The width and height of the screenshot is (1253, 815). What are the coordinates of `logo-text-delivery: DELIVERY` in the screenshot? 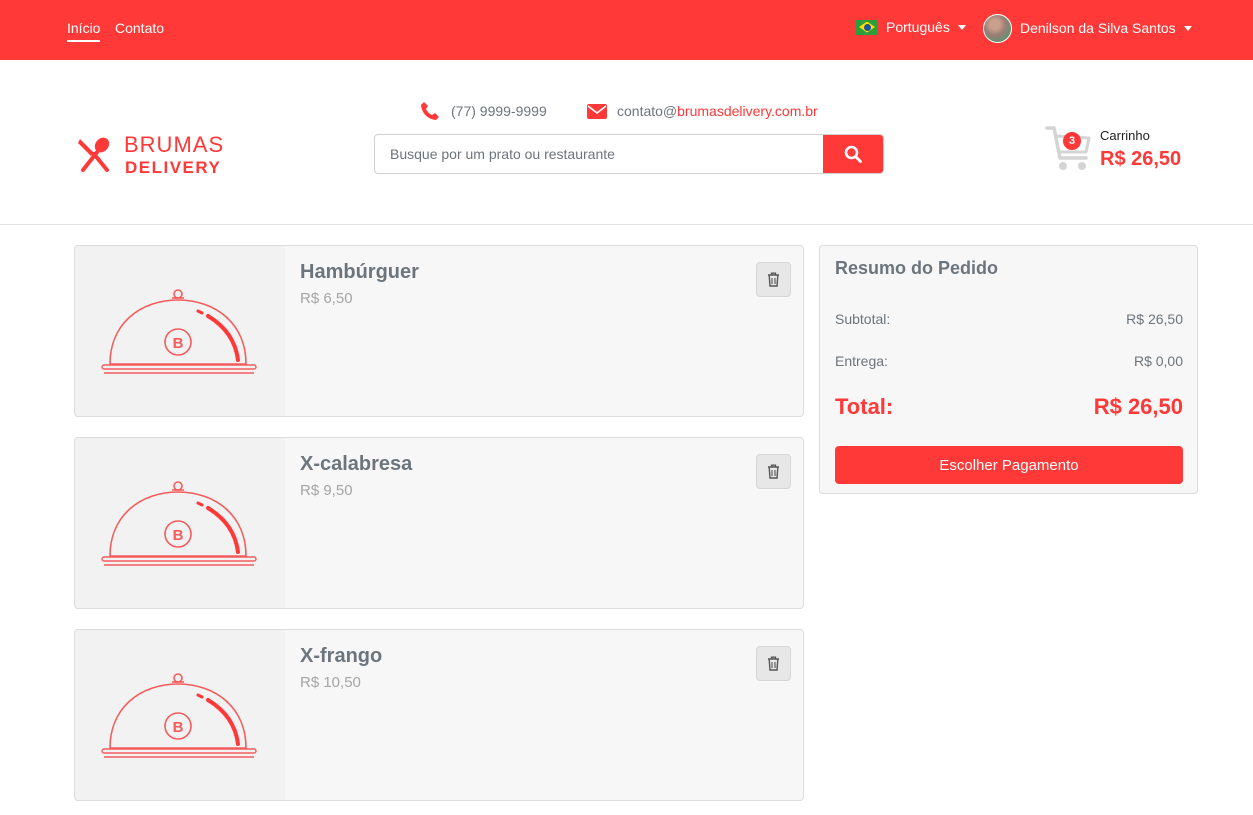 It's located at (173, 167).